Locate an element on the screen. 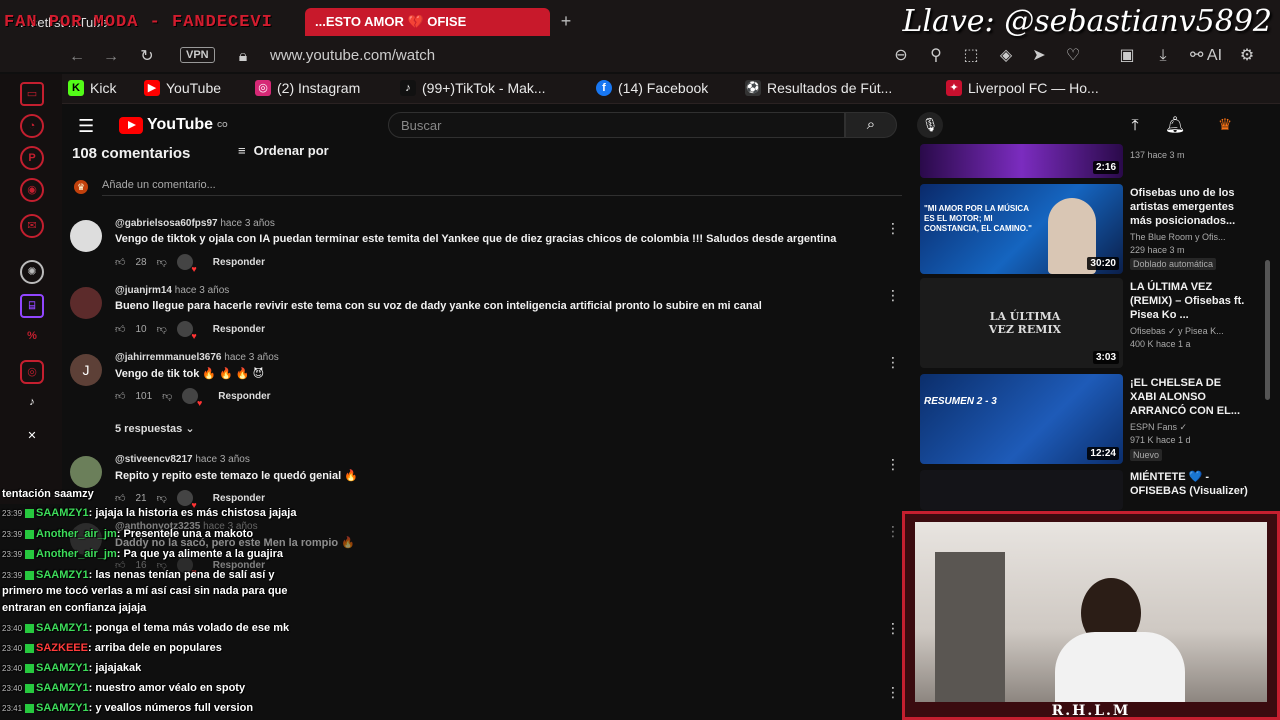 This screenshot has height=720, width=1280. notifications-icon: 🔔︎ is located at coordinates (1175, 126).